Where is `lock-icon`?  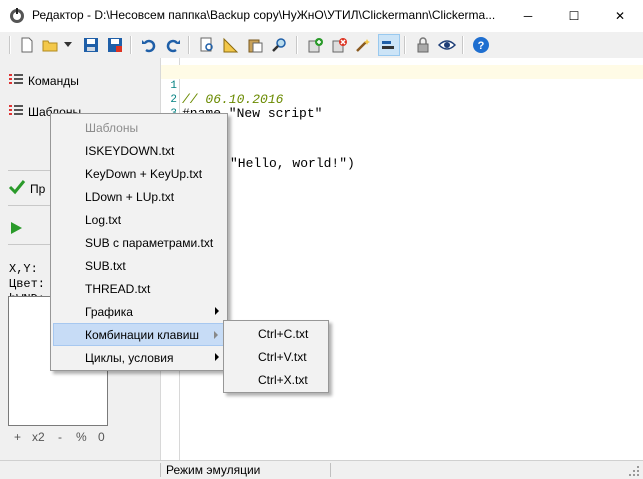 lock-icon is located at coordinates (423, 45).